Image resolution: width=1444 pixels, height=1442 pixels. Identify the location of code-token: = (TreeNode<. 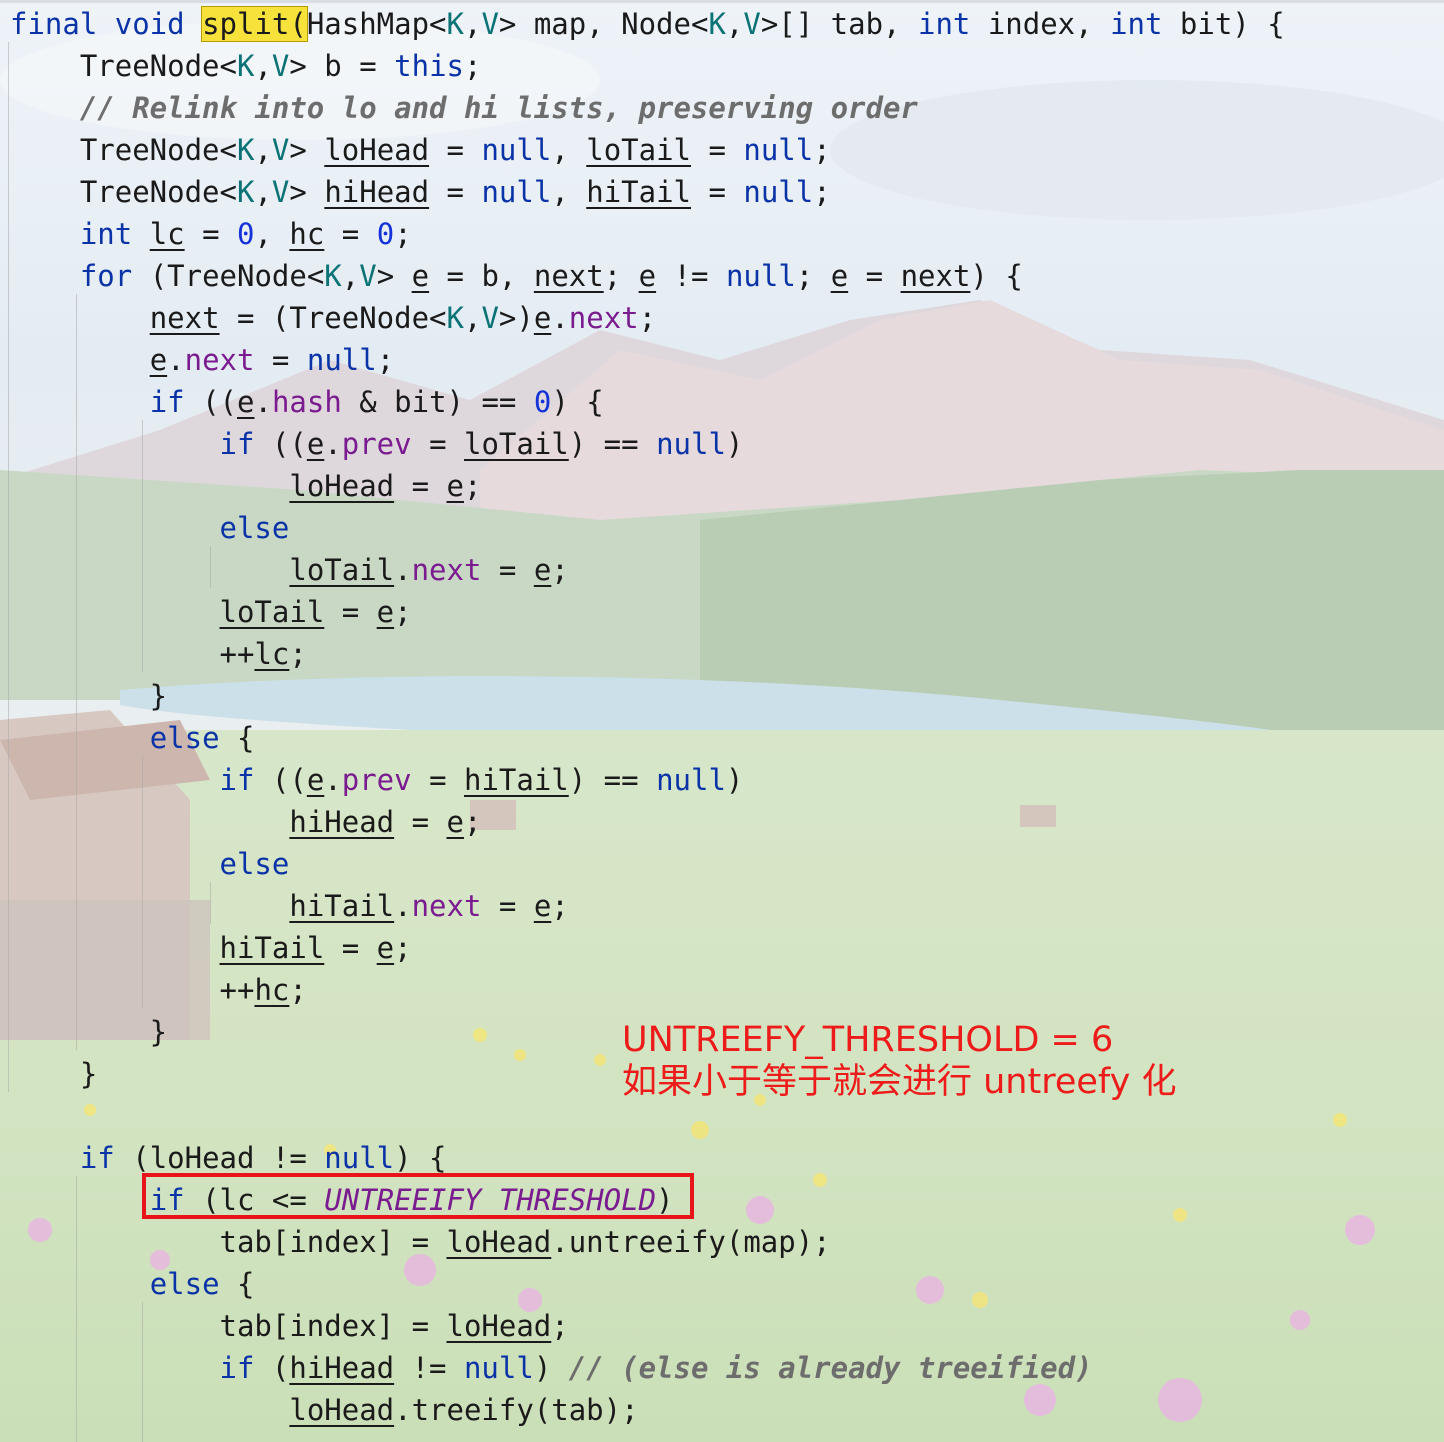
(333, 318).